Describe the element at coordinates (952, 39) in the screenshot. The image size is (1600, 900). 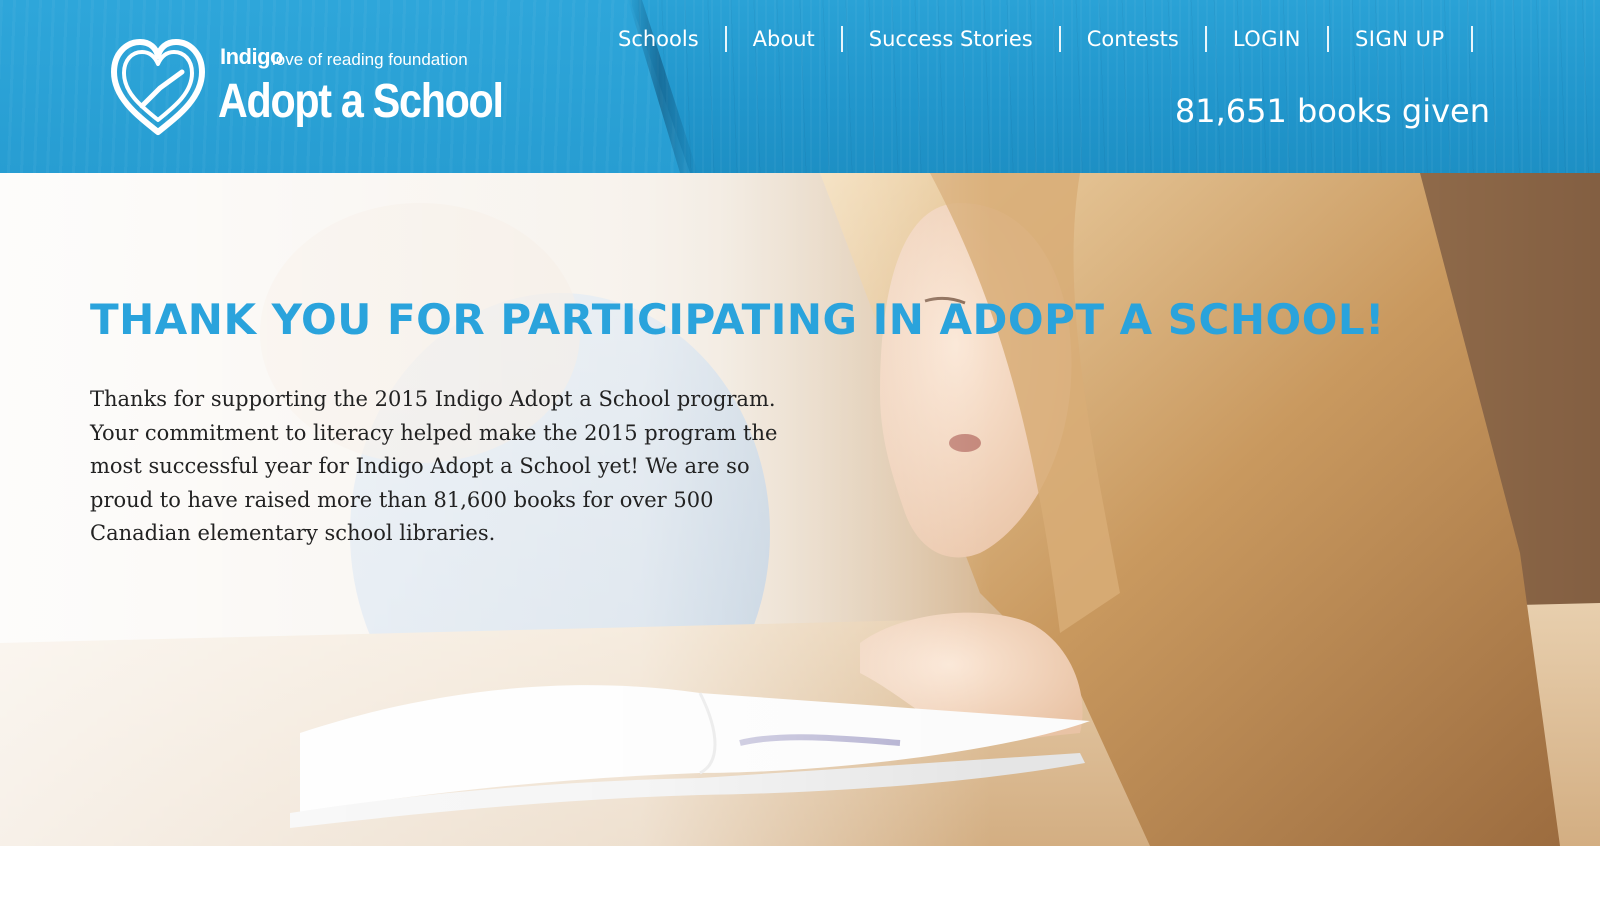
I see `nav-success-stories: Success Stories` at that location.